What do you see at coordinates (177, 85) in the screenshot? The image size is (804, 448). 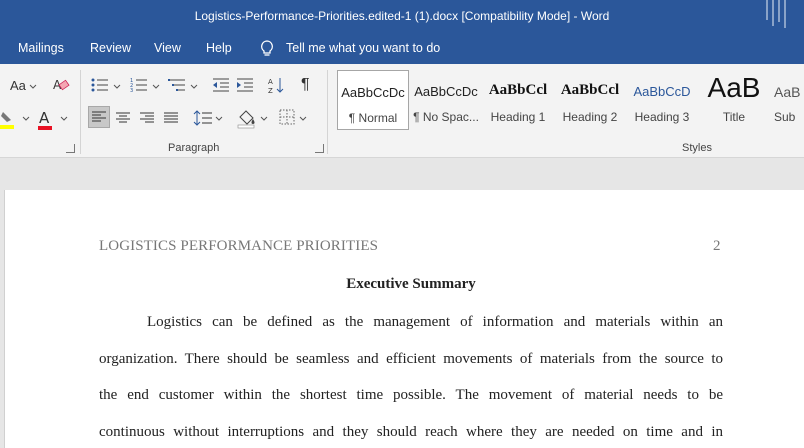 I see `multilevel-list-icon` at bounding box center [177, 85].